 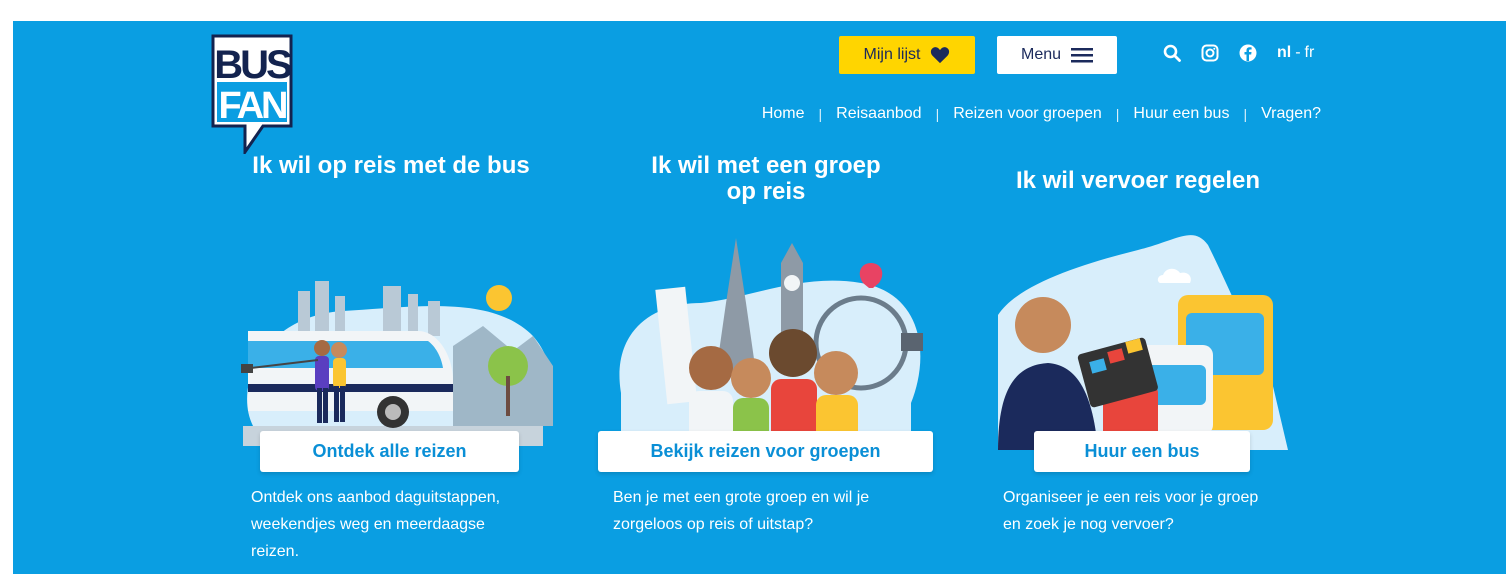 What do you see at coordinates (1291, 114) in the screenshot?
I see `nav-vragen: Vragen?` at bounding box center [1291, 114].